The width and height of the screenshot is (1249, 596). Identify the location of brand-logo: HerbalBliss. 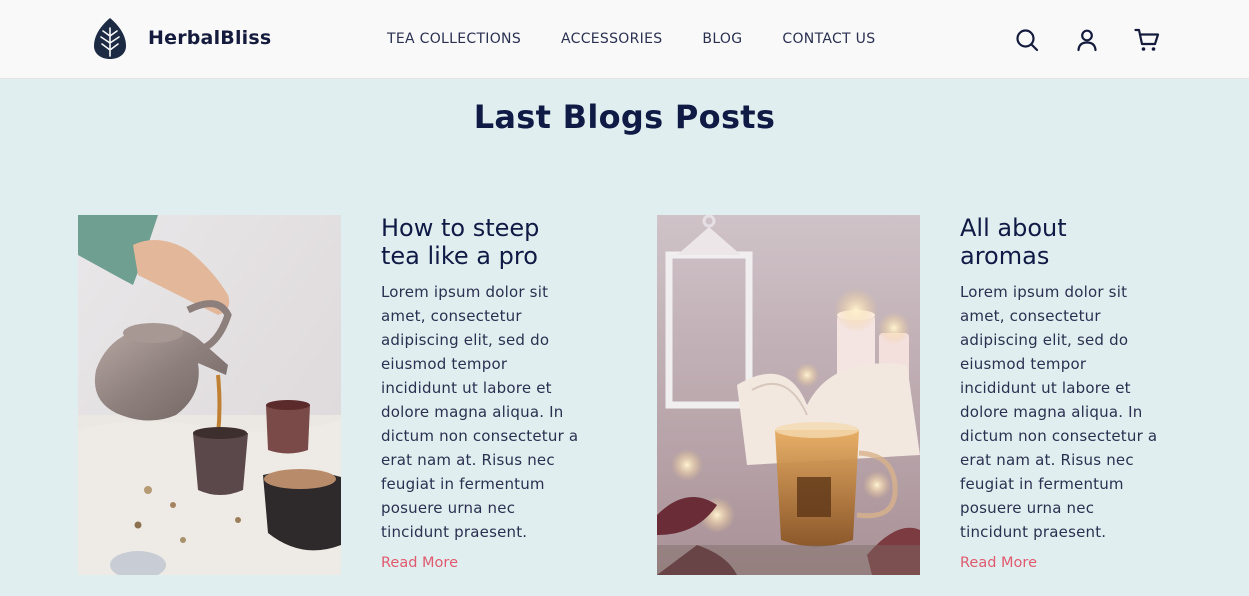
(181, 38).